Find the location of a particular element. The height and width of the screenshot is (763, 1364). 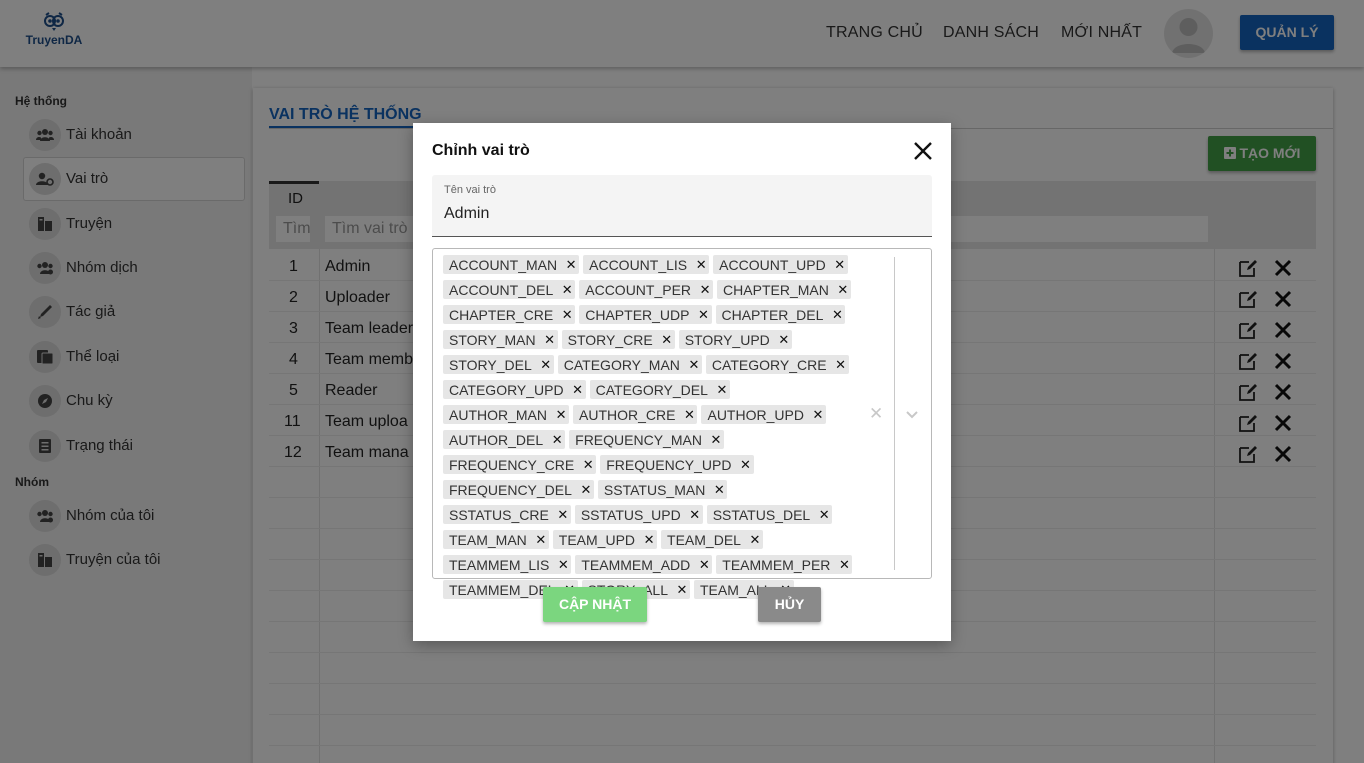

permission-chip-label: SSTATUS_DEL is located at coordinates (761, 514).